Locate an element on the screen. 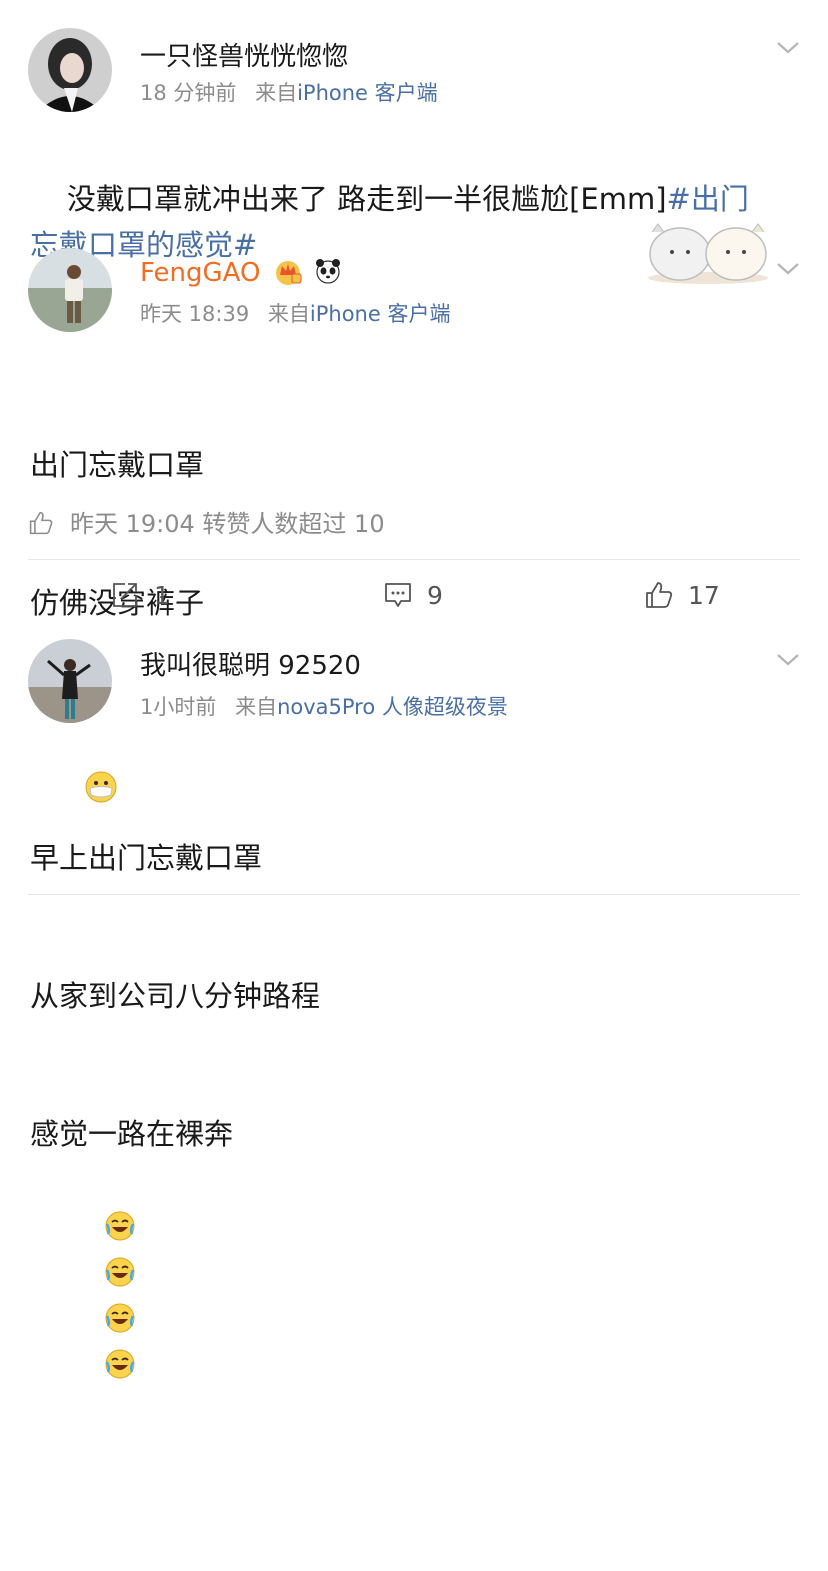  hashtag-part1: #出门 is located at coordinates (708, 199).